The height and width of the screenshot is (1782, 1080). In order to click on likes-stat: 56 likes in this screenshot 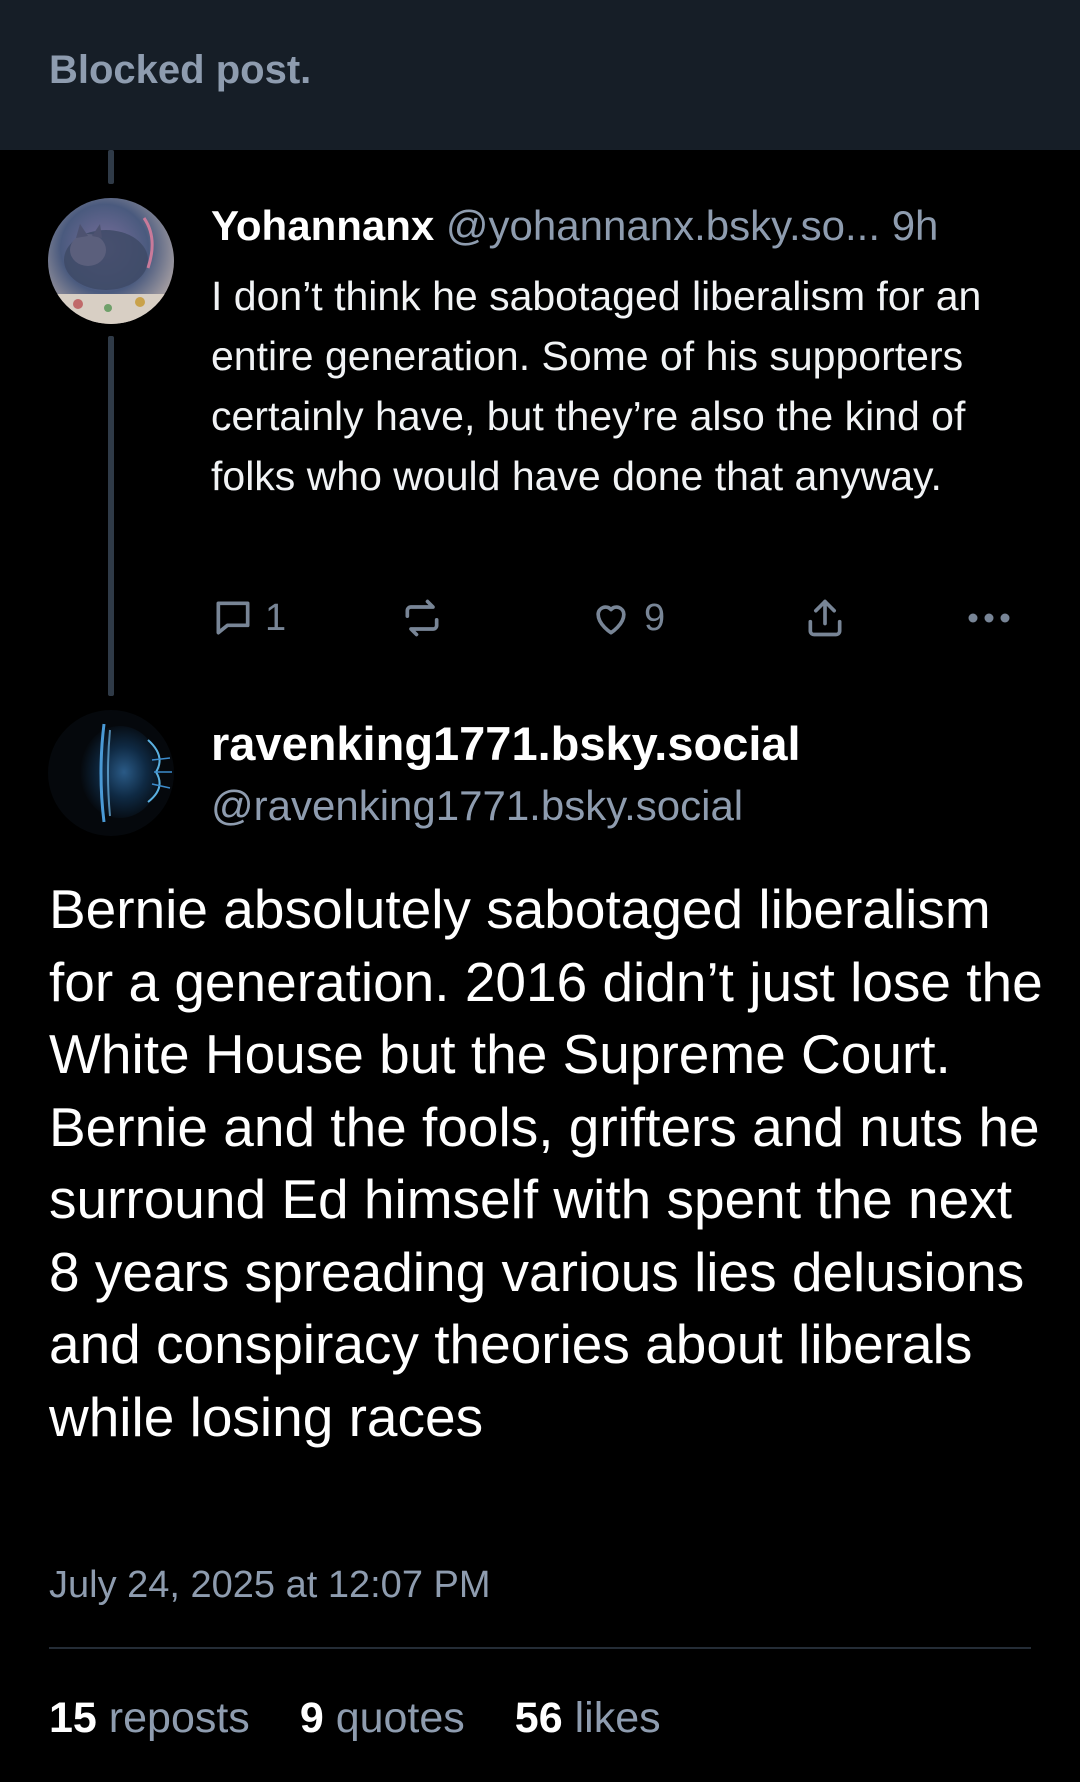, I will do `click(588, 1718)`.